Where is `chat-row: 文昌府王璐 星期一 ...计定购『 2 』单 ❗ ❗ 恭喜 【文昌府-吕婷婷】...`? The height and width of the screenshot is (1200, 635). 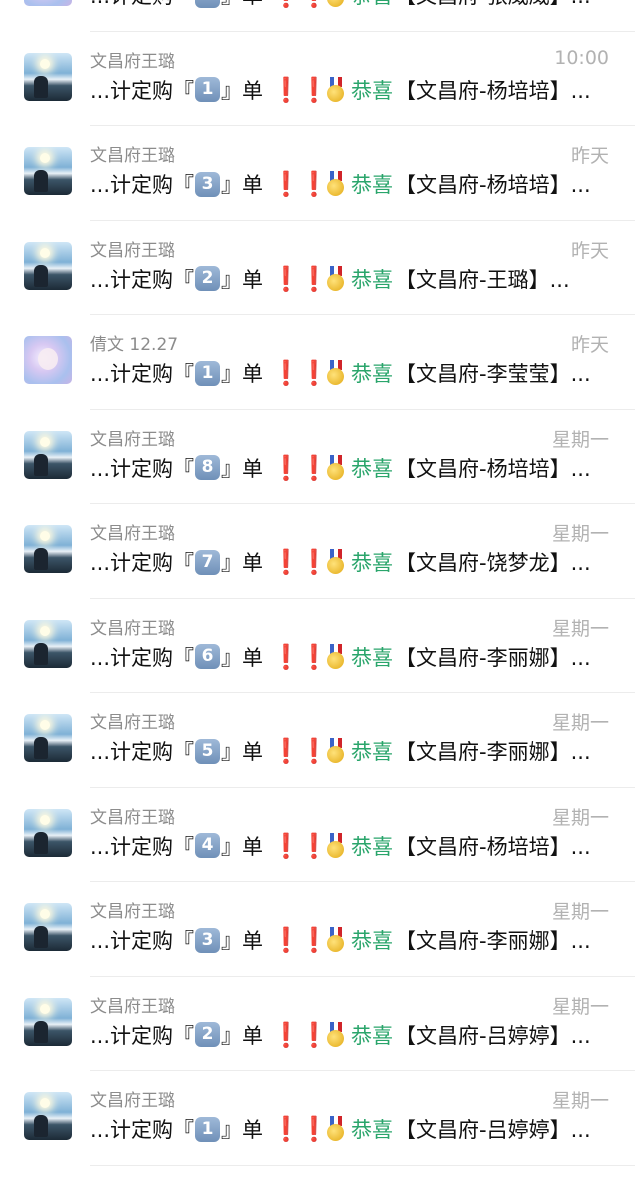 chat-row: 文昌府王璐 星期一 ...计定购『 2 』单 ❗ ❗ 恭喜 【文昌府-吕婷婷】... is located at coordinates (317, 1024).